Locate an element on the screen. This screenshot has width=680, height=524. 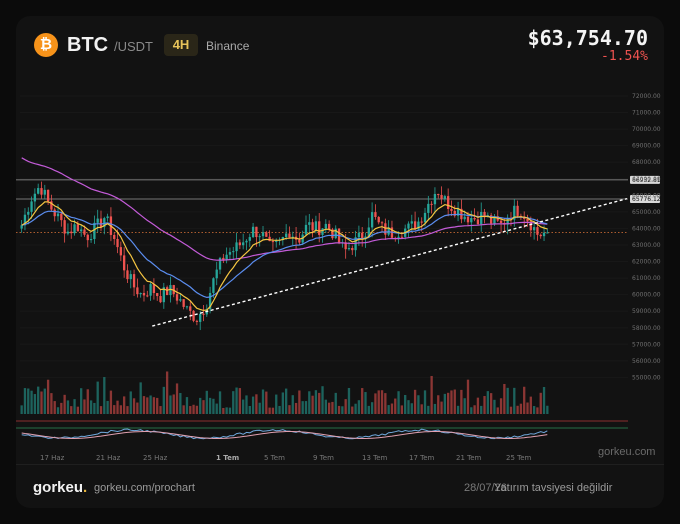
y-tick-label: 71000.00 is located at coordinates (646, 113).